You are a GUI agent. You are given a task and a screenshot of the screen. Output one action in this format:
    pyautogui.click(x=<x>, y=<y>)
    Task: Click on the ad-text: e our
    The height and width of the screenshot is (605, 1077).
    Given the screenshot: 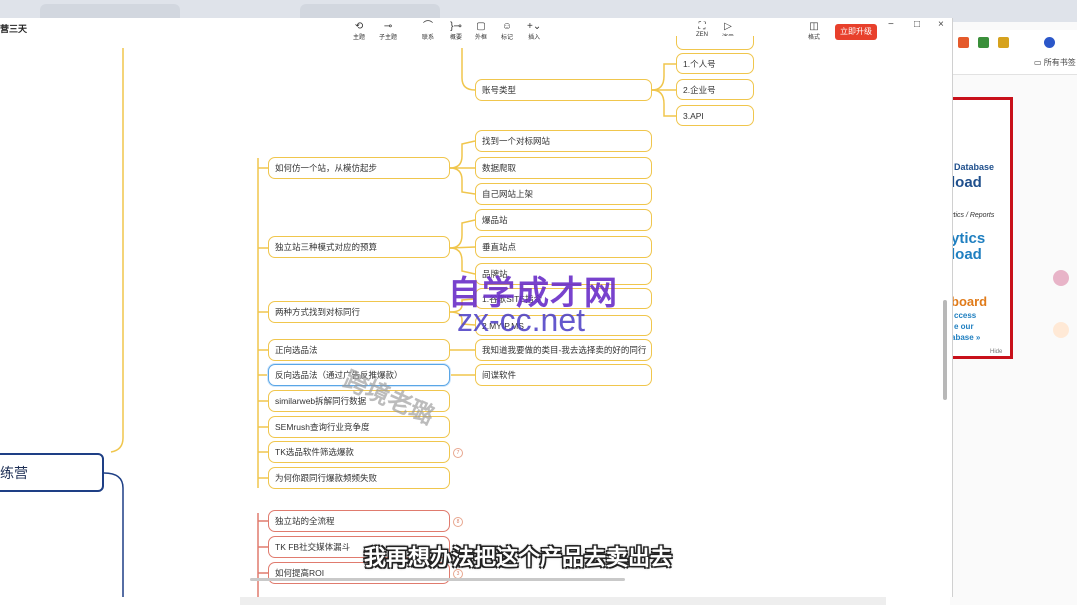 What is the action you would take?
    pyautogui.click(x=964, y=326)
    